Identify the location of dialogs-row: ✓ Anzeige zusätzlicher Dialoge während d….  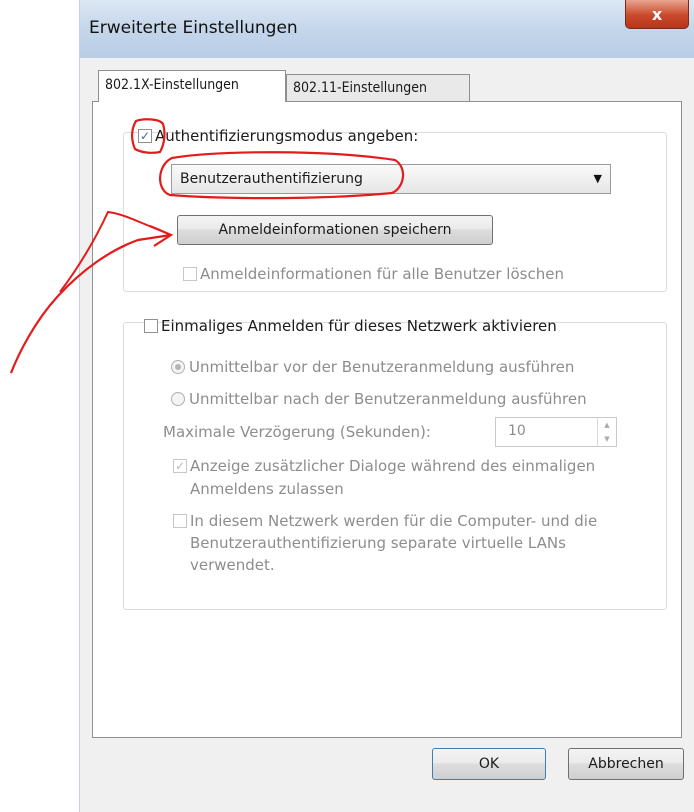
(384, 466).